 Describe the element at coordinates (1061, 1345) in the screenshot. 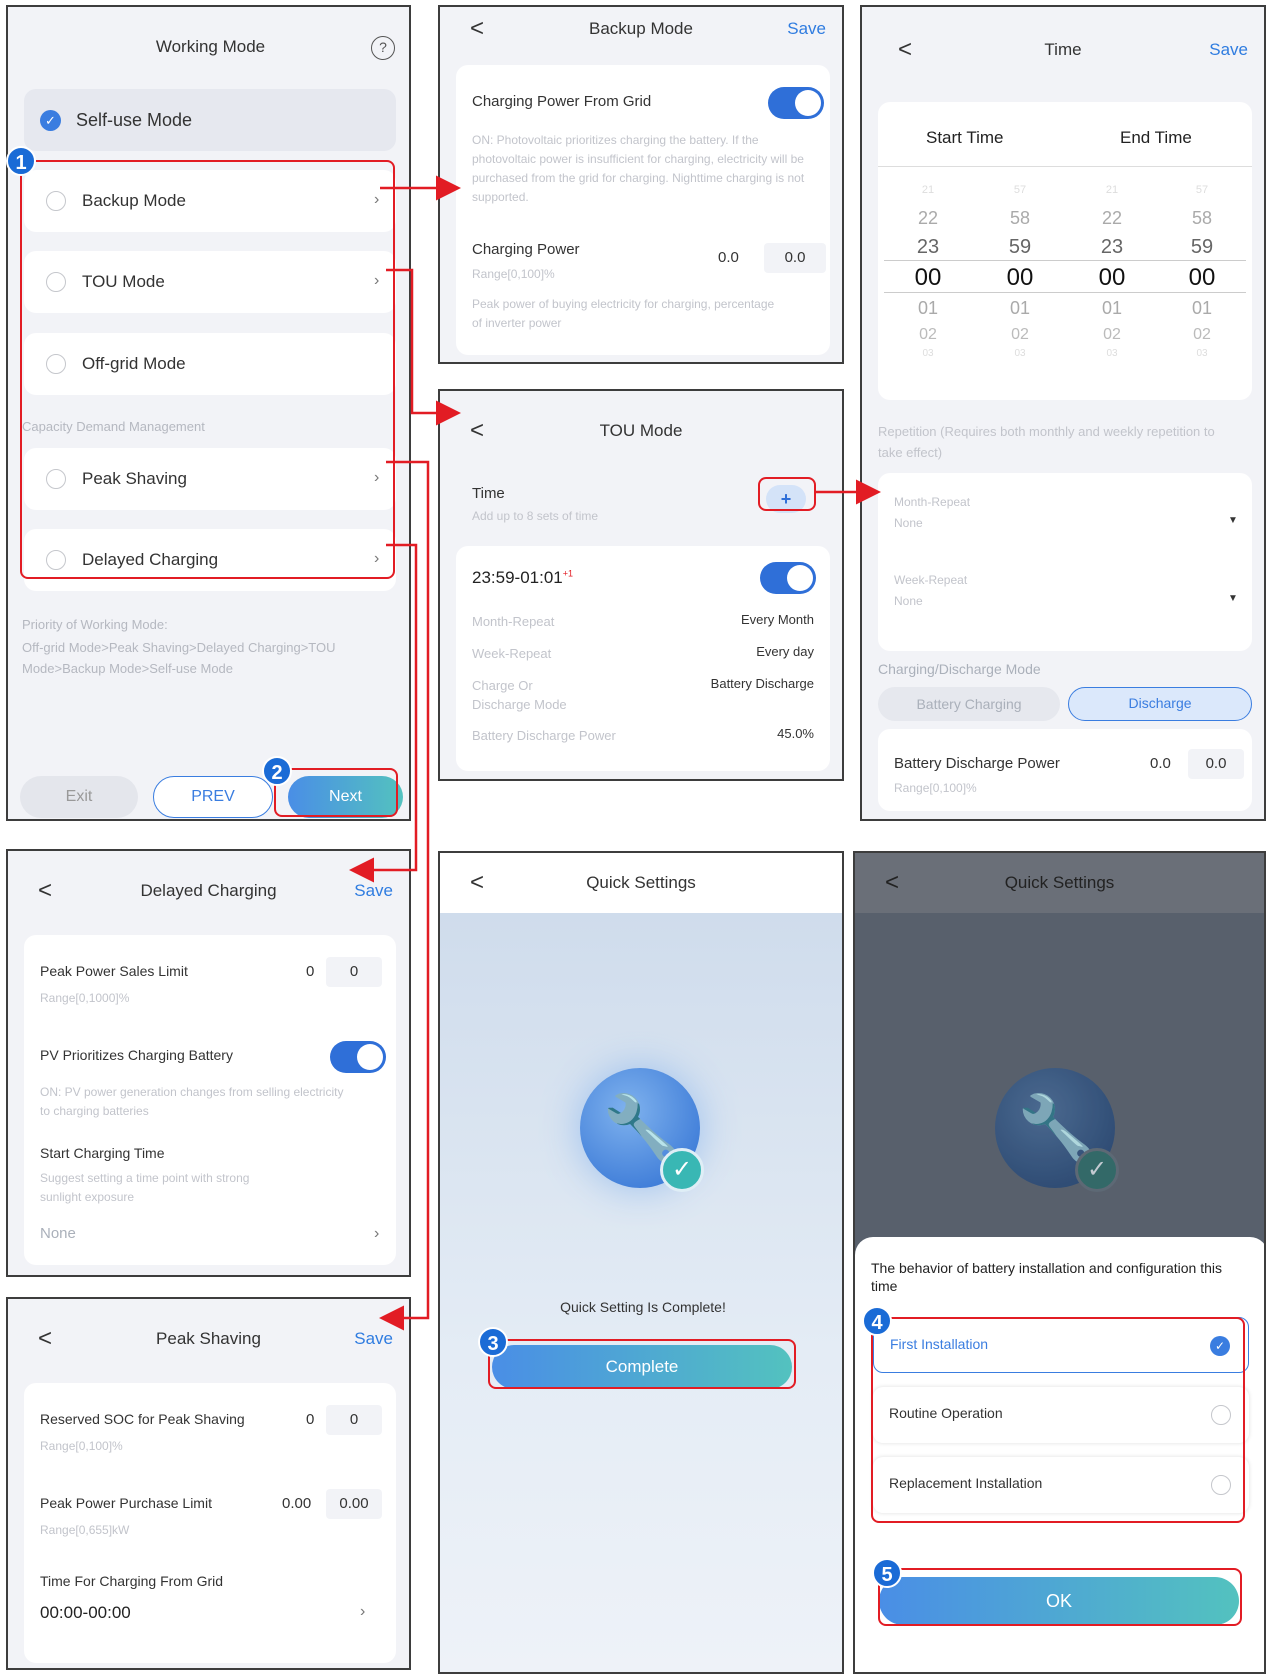

I see `first-installation-option: First Installation ✓` at that location.